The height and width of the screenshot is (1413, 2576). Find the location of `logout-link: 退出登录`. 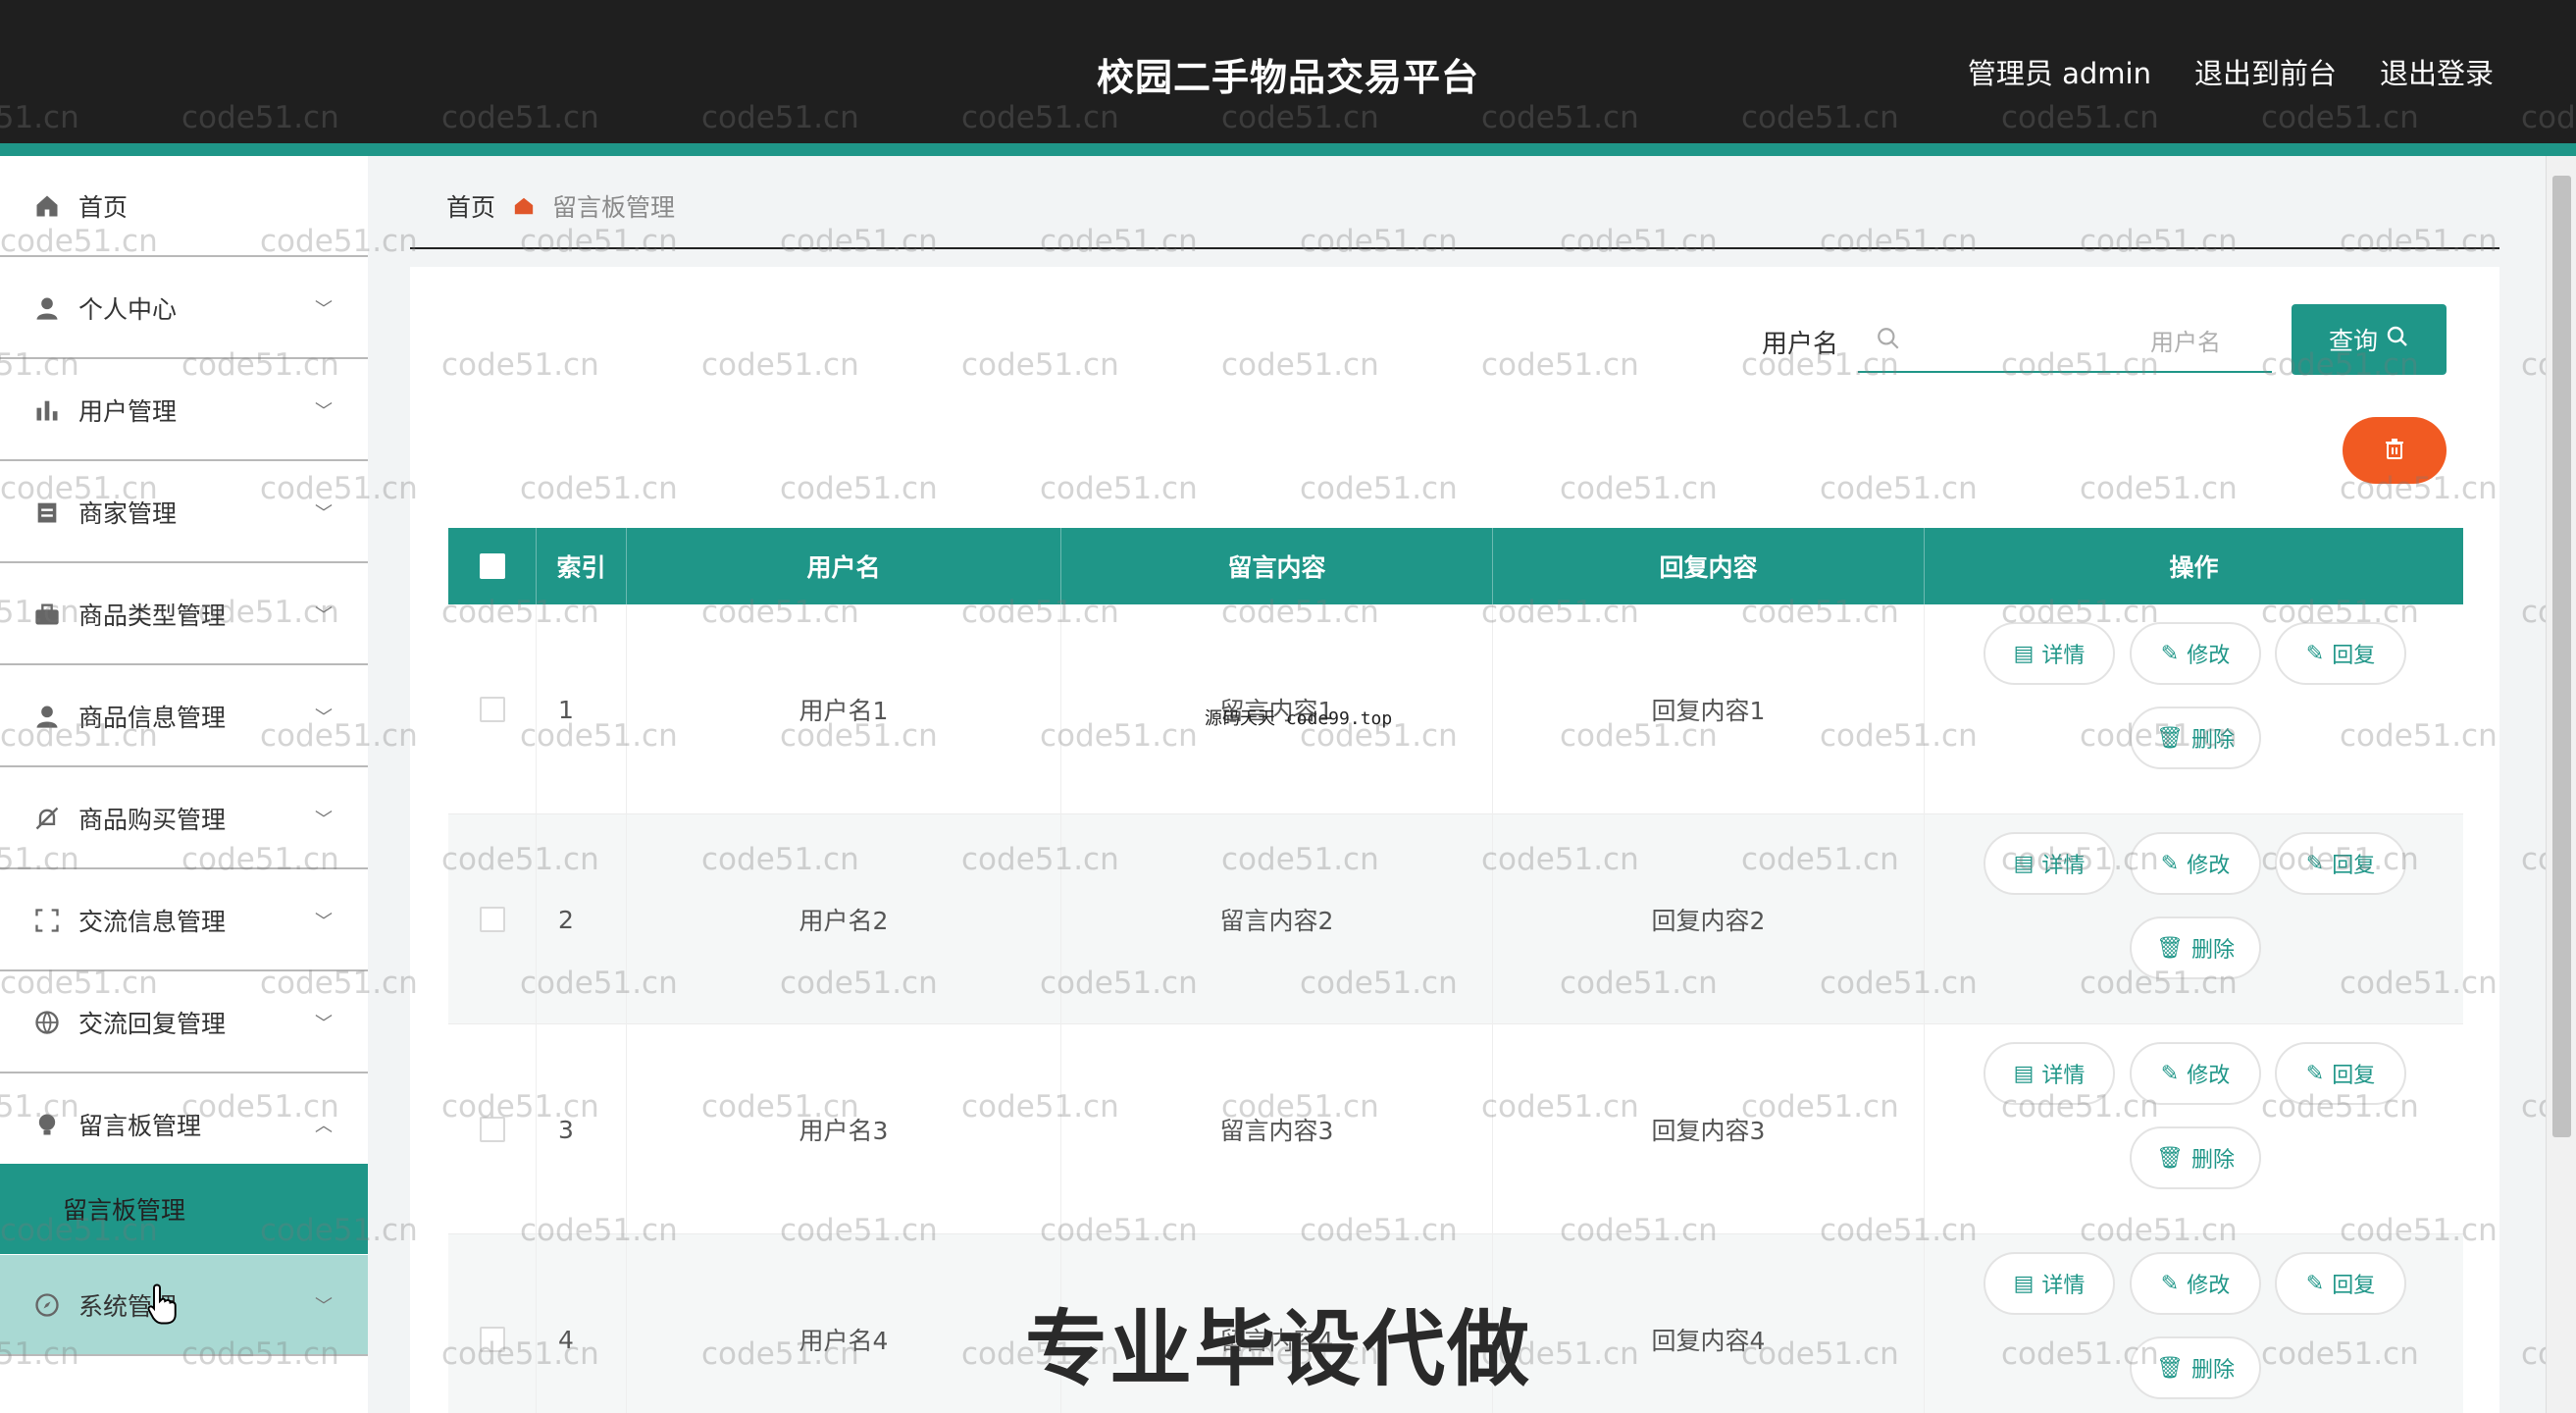

logout-link: 退出登录 is located at coordinates (2437, 71).